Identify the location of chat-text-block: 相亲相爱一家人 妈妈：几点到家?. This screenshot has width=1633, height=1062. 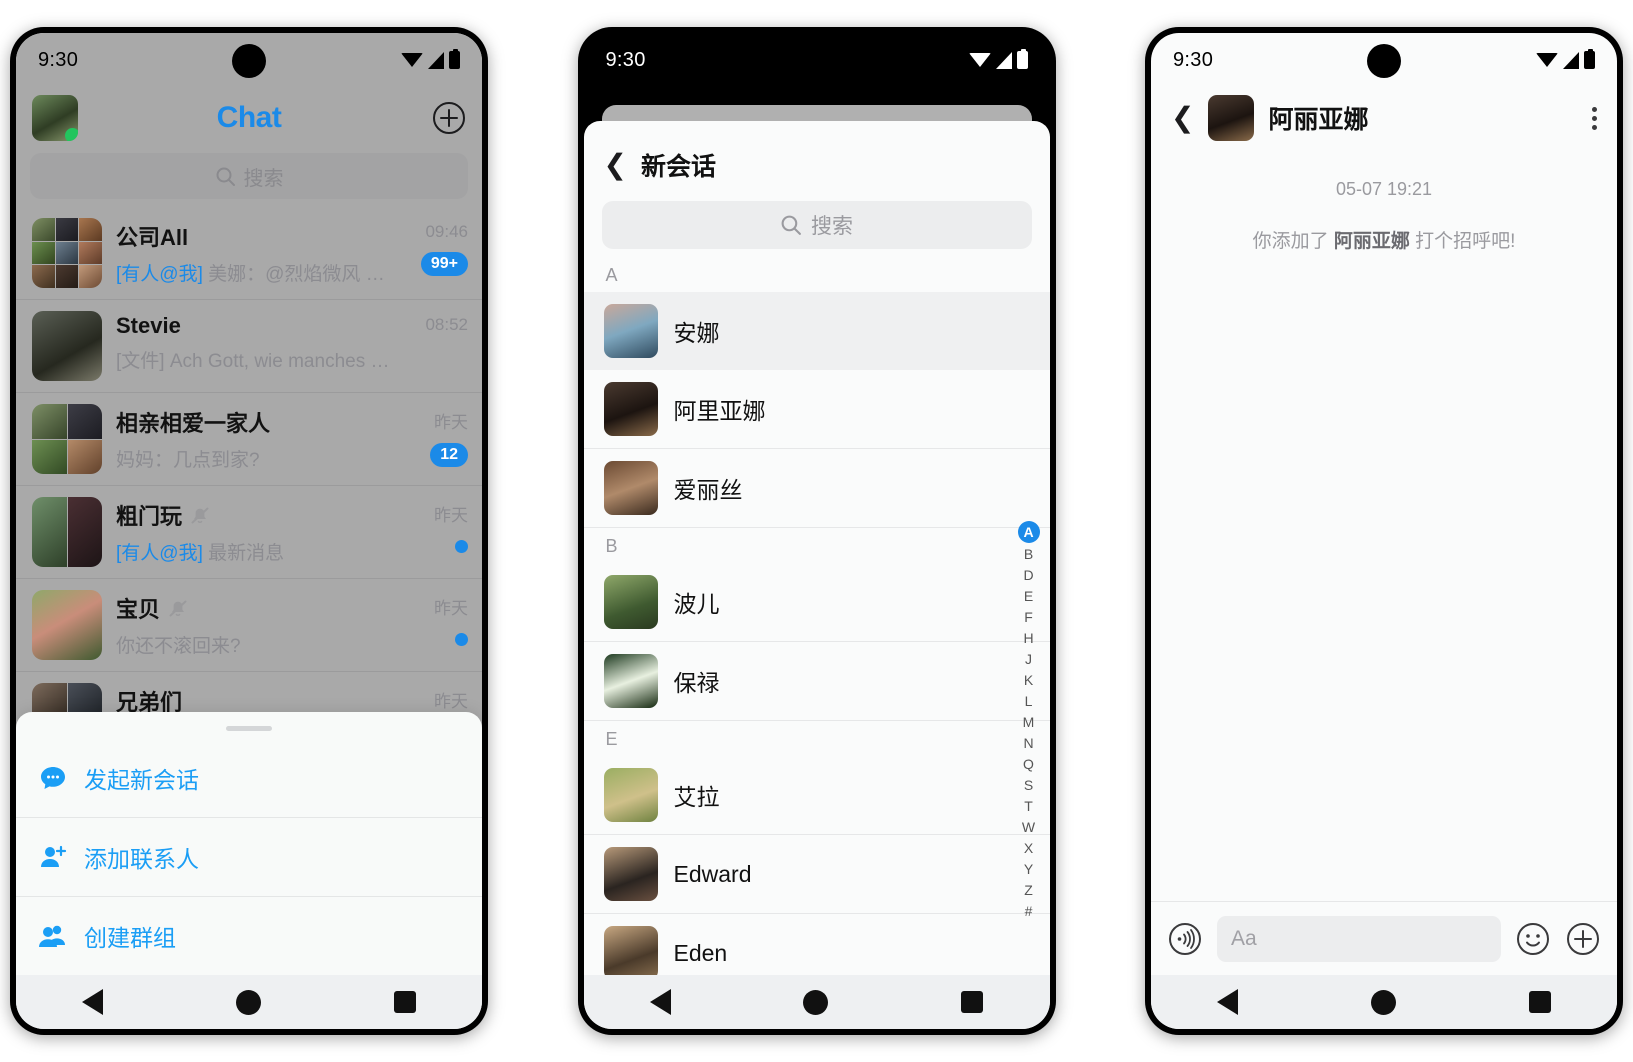
(256, 438).